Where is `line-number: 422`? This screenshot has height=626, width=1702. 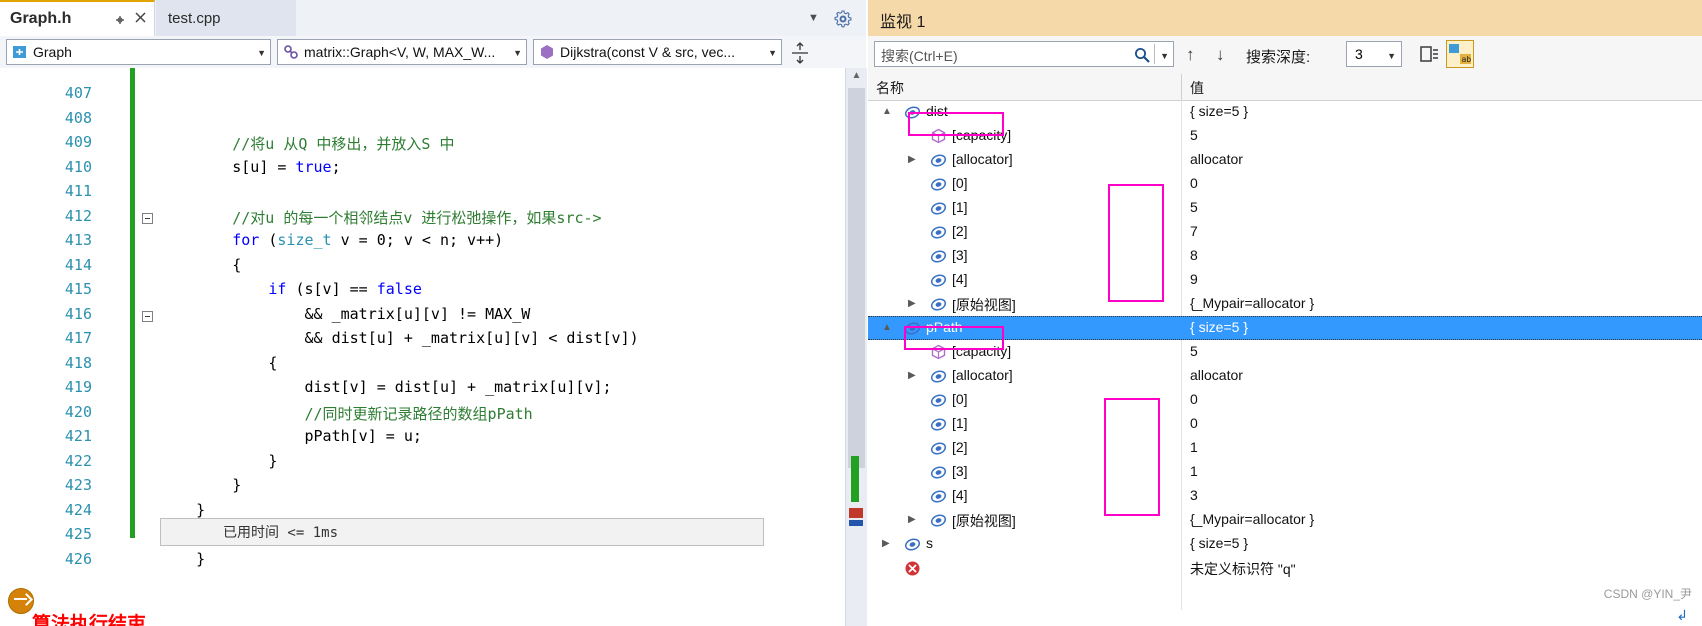
line-number: 422 is located at coordinates (78, 460).